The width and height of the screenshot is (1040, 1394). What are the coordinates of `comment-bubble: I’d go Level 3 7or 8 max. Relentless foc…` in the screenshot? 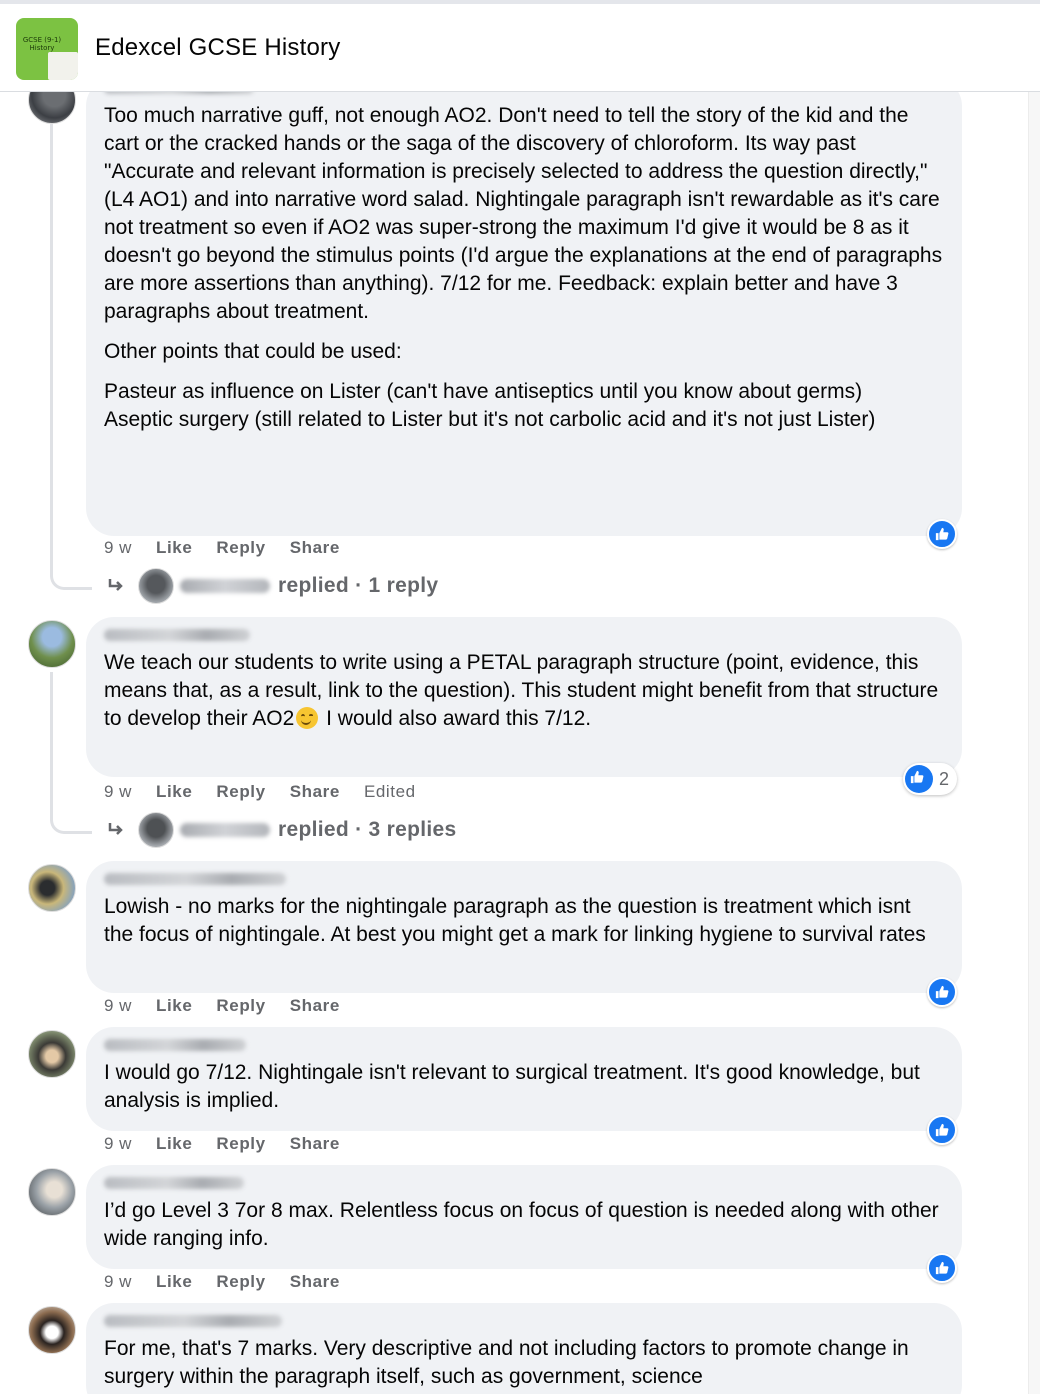 It's located at (524, 1217).